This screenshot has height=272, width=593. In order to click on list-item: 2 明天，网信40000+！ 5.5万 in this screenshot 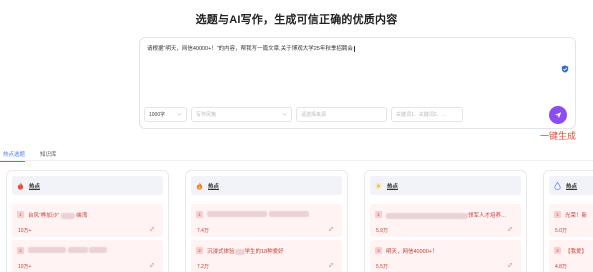, I will do `click(445, 256)`.